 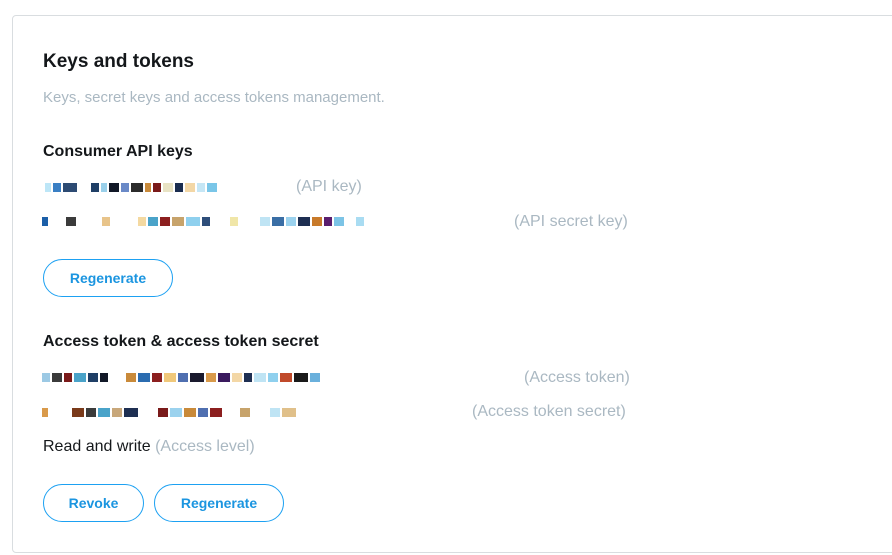 I want to click on api-key-label: (API key), so click(x=329, y=186).